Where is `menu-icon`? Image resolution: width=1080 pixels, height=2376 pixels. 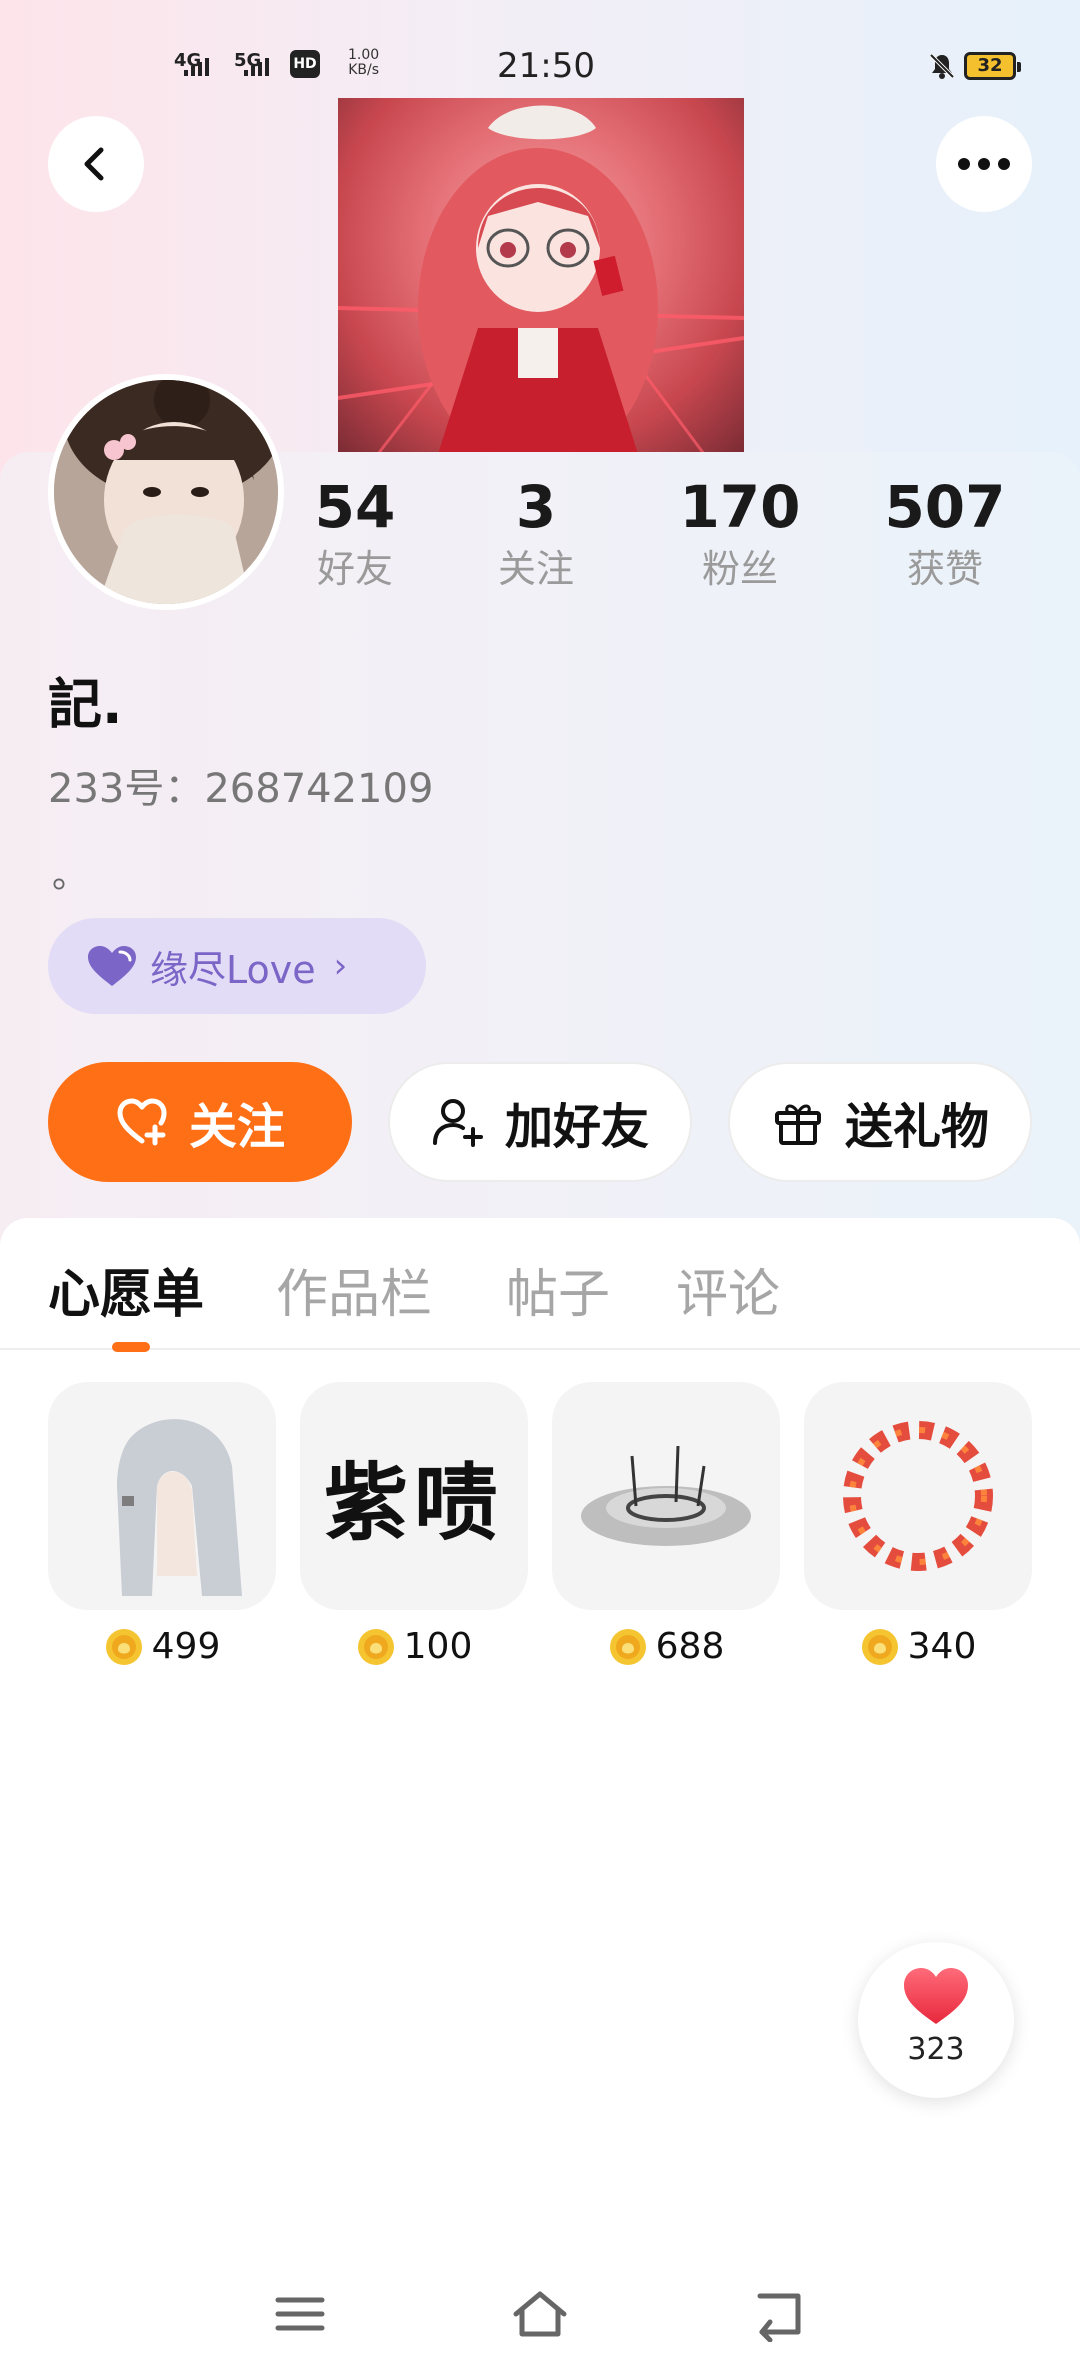 menu-icon is located at coordinates (300, 2314).